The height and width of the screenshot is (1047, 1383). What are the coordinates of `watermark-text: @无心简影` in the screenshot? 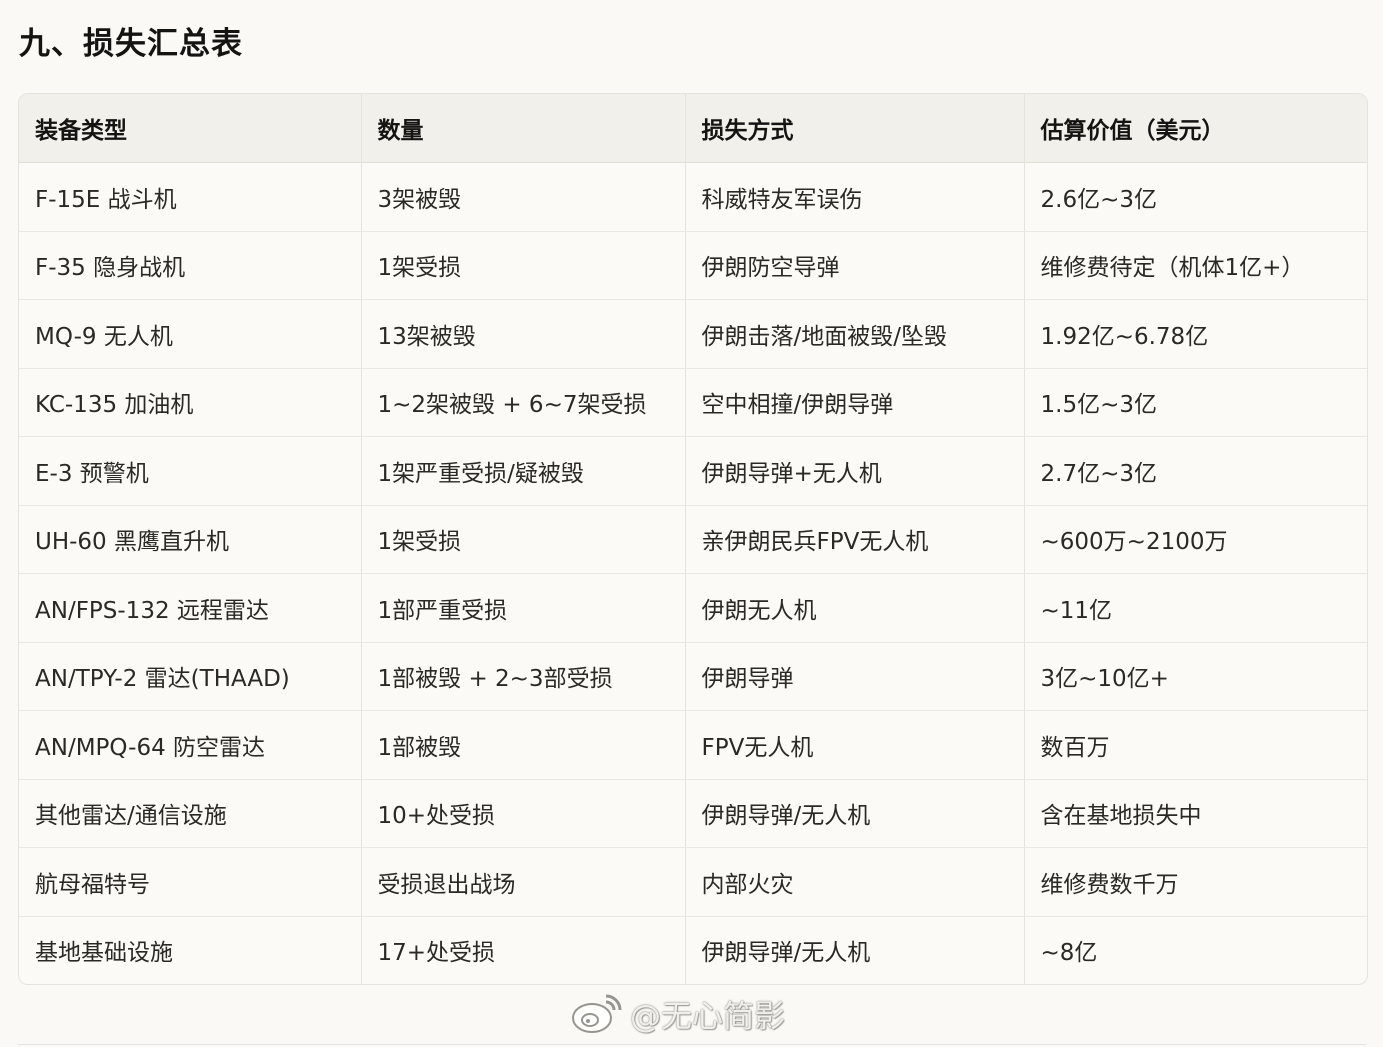 It's located at (707, 1016).